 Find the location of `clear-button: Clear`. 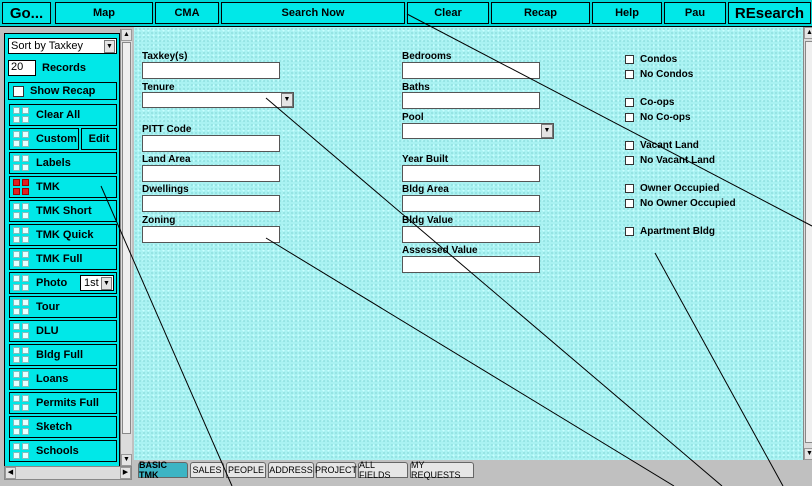

clear-button: Clear is located at coordinates (448, 13).